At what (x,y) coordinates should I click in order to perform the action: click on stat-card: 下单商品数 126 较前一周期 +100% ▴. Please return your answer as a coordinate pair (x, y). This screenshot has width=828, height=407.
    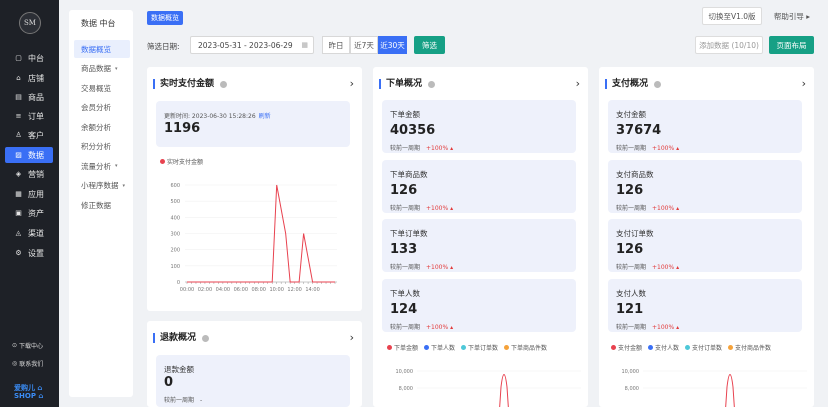
    Looking at the image, I should click on (479, 186).